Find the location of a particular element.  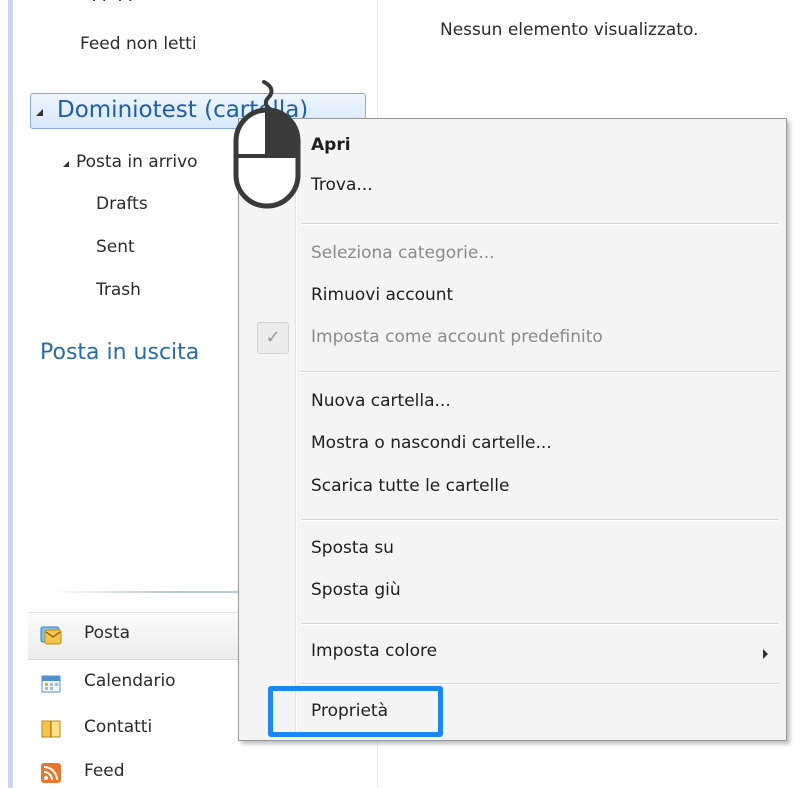

menu-label-download-all-folders: Scarica tutte le cartelle is located at coordinates (410, 486).